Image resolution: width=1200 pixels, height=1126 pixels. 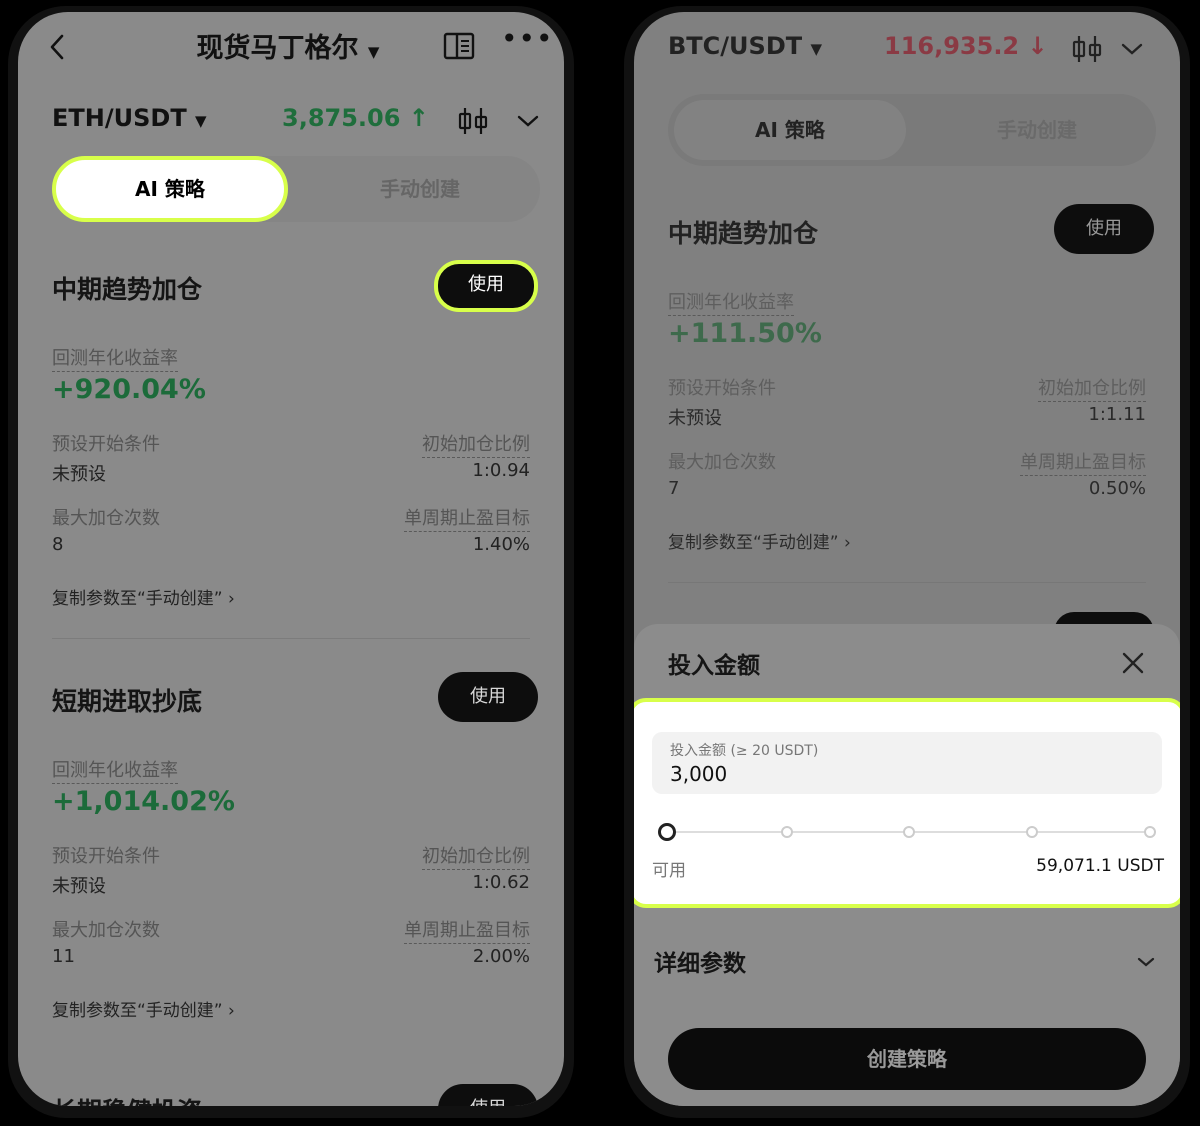 I want to click on price: 3,875.06 ↑, so click(x=355, y=118).